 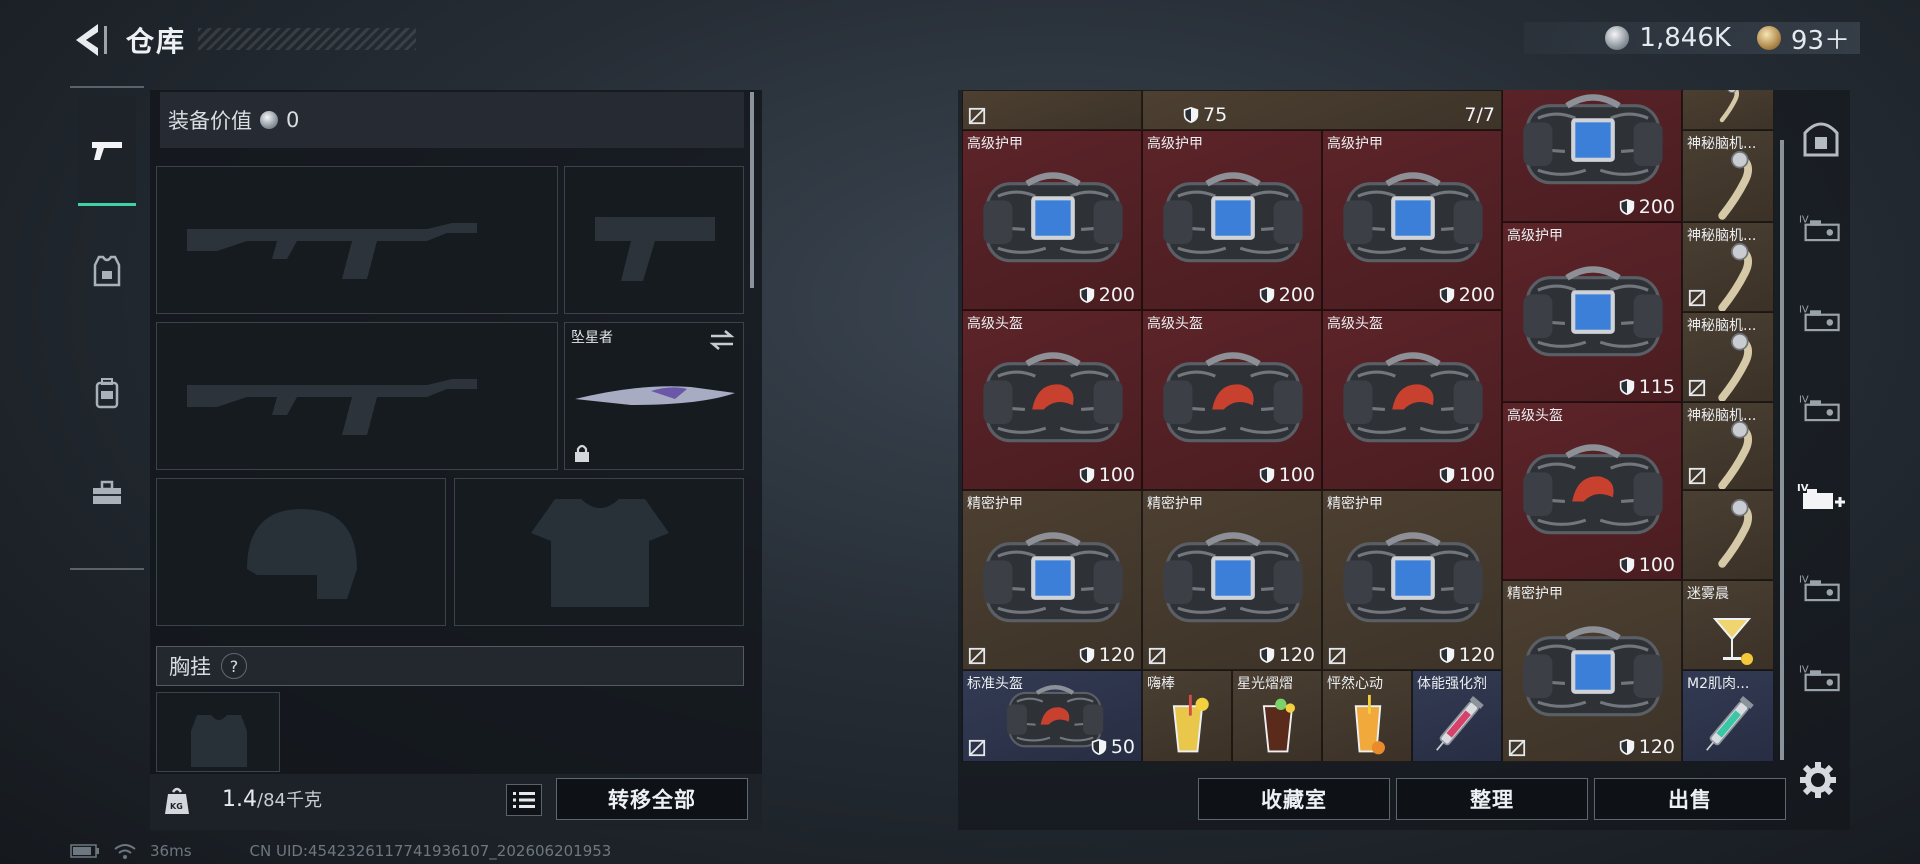 I want to click on armor-slot, so click(x=599, y=552).